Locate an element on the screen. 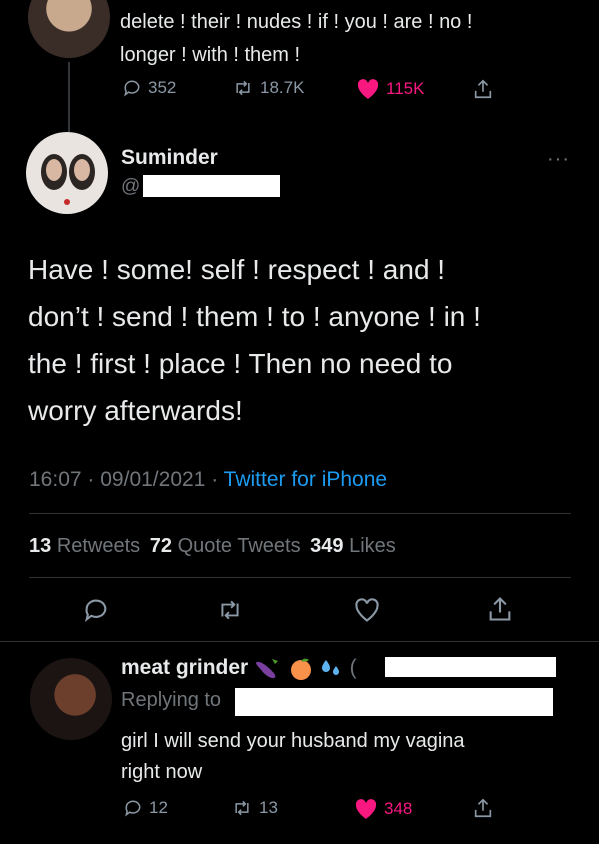 The width and height of the screenshot is (599, 844). reply-reply-count: 12 is located at coordinates (158, 807).